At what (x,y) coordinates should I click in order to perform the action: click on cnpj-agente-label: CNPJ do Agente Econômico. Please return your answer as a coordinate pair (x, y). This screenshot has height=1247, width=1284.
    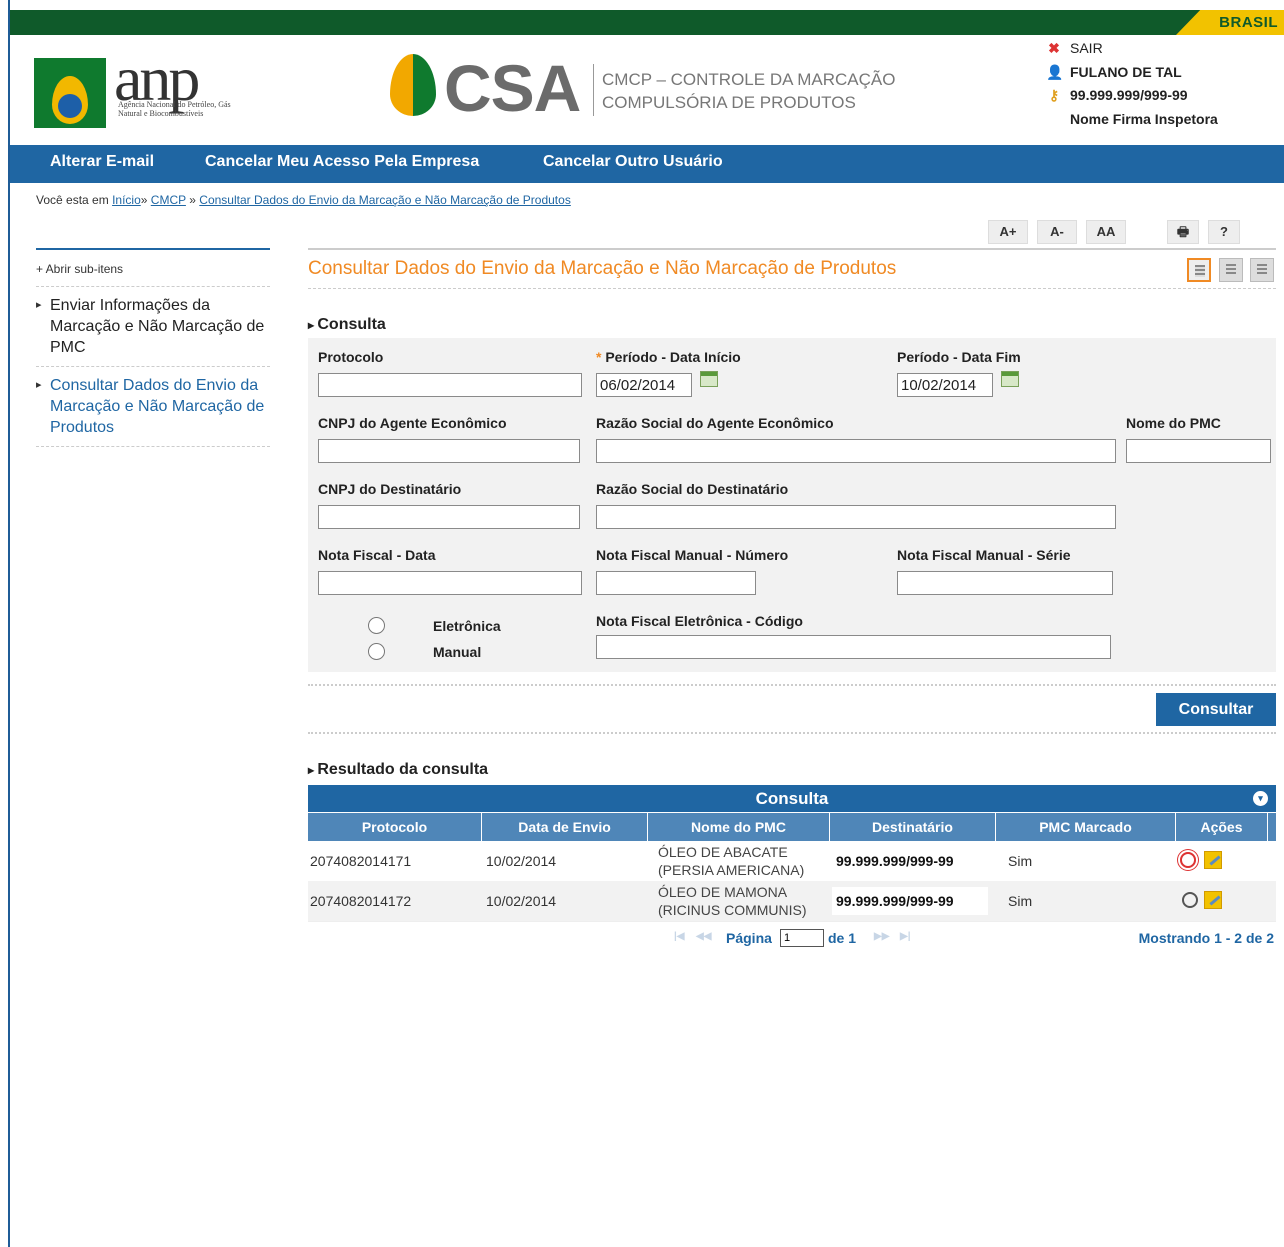
    Looking at the image, I should click on (412, 423).